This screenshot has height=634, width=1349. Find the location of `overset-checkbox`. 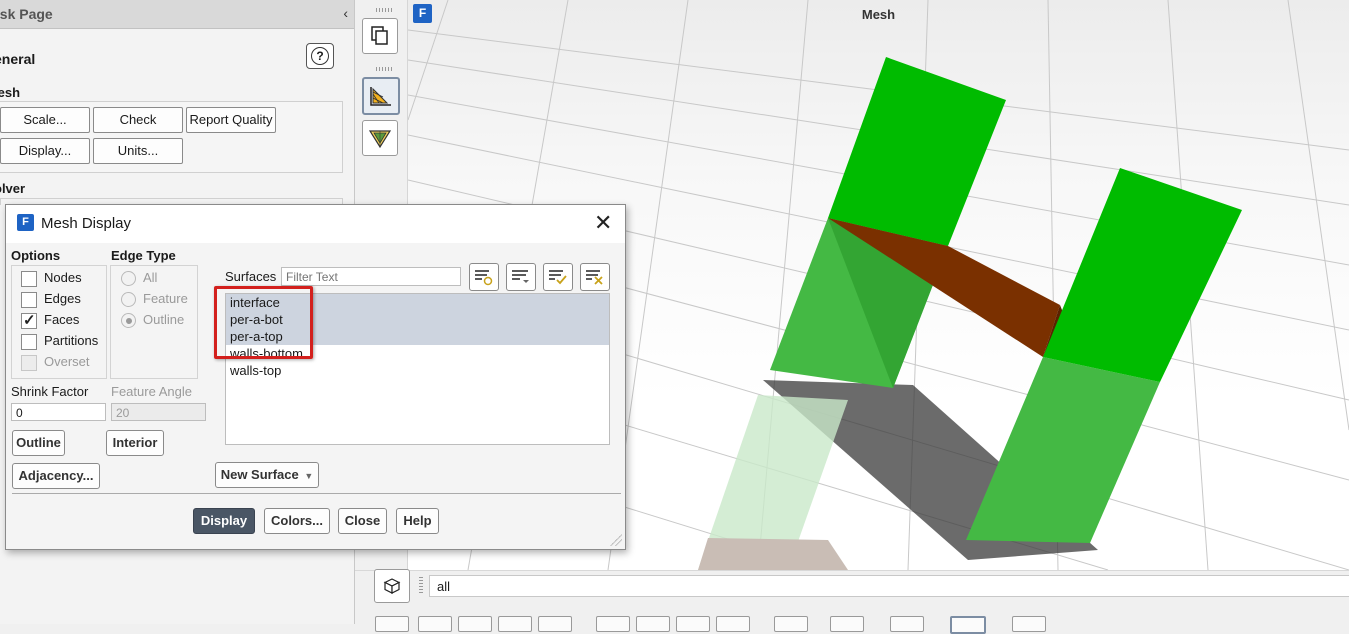

overset-checkbox is located at coordinates (29, 363).